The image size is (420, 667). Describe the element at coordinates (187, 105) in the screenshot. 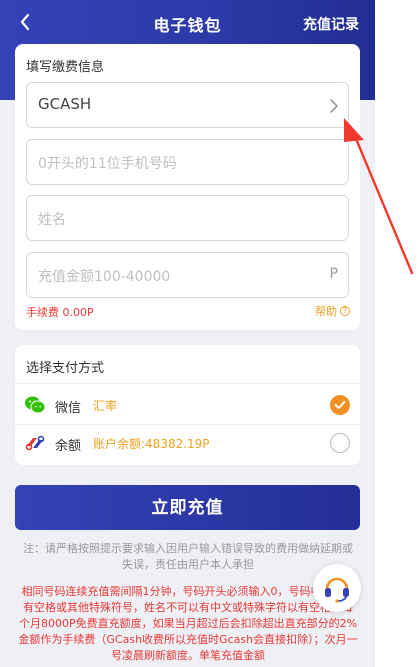

I see `channel-select: GCASH` at that location.